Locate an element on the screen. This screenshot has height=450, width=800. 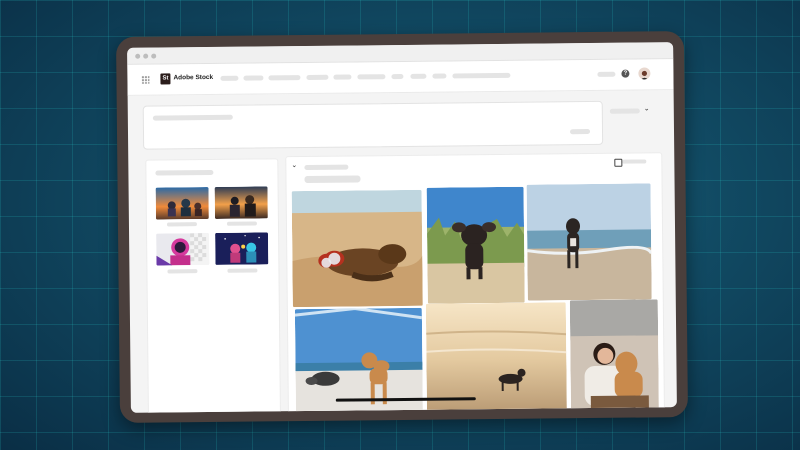
sidebar-panel is located at coordinates (213, 285).